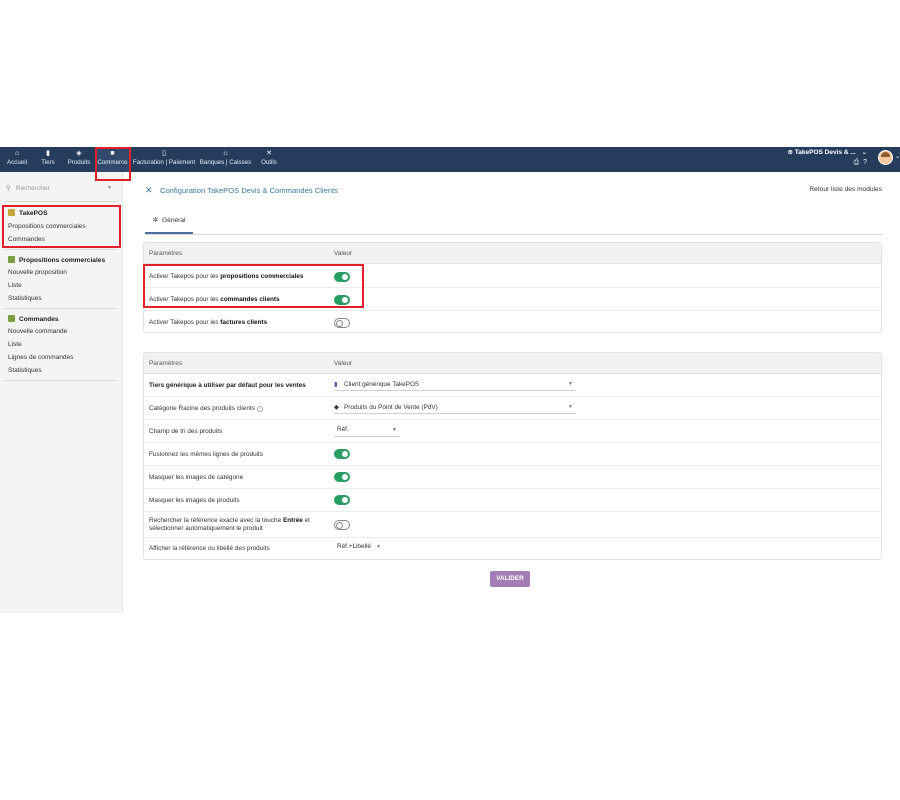  Describe the element at coordinates (61, 190) in the screenshot. I see `search-input: ⚲ Rechercher ▼` at that location.